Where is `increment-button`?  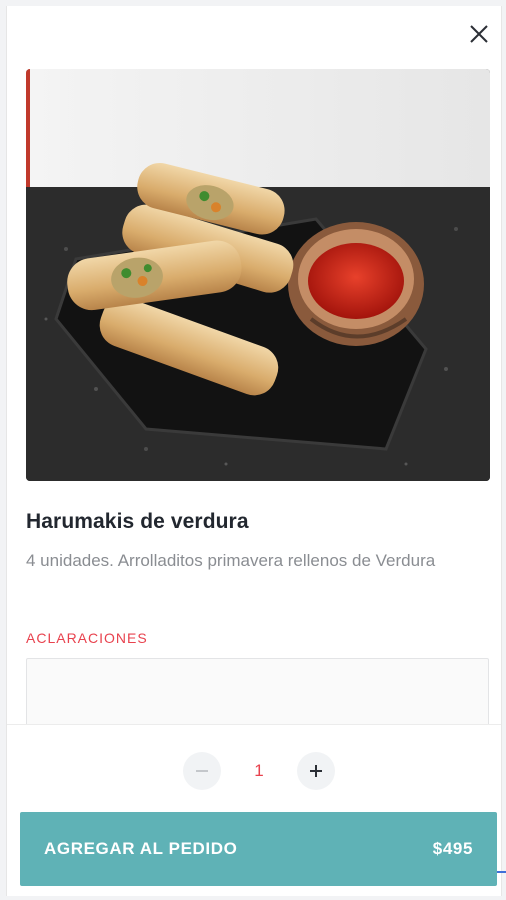
increment-button is located at coordinates (316, 771).